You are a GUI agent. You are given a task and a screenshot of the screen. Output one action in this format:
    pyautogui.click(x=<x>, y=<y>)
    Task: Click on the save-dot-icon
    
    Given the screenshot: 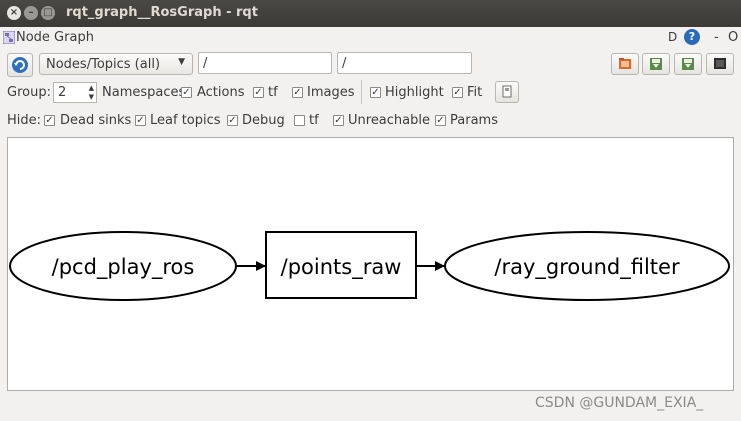 What is the action you would take?
    pyautogui.click(x=656, y=64)
    